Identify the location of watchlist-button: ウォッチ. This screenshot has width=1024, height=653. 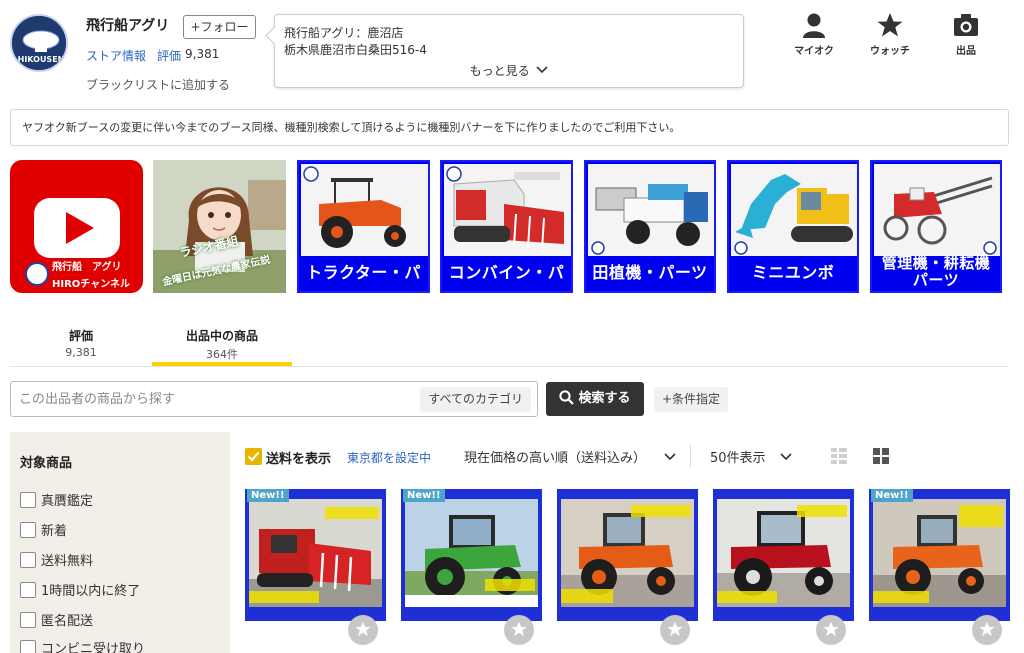
(890, 34).